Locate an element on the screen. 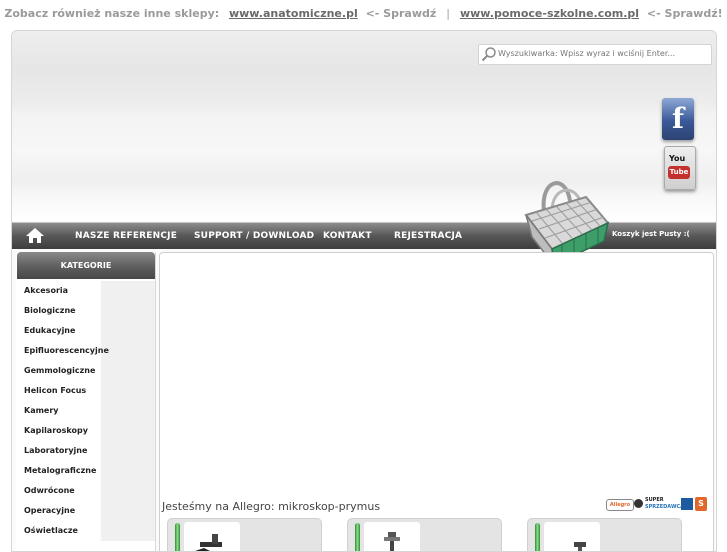  facebook-glyph: f is located at coordinates (678, 118).